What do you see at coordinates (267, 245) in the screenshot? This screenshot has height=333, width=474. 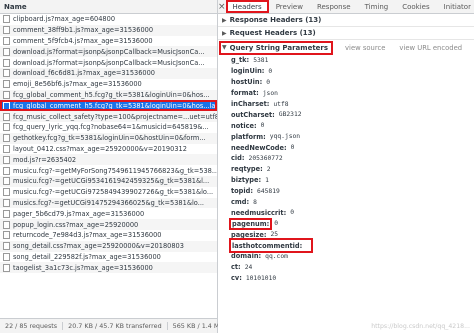 I see `param-key: lasthotcommentid:` at bounding box center [267, 245].